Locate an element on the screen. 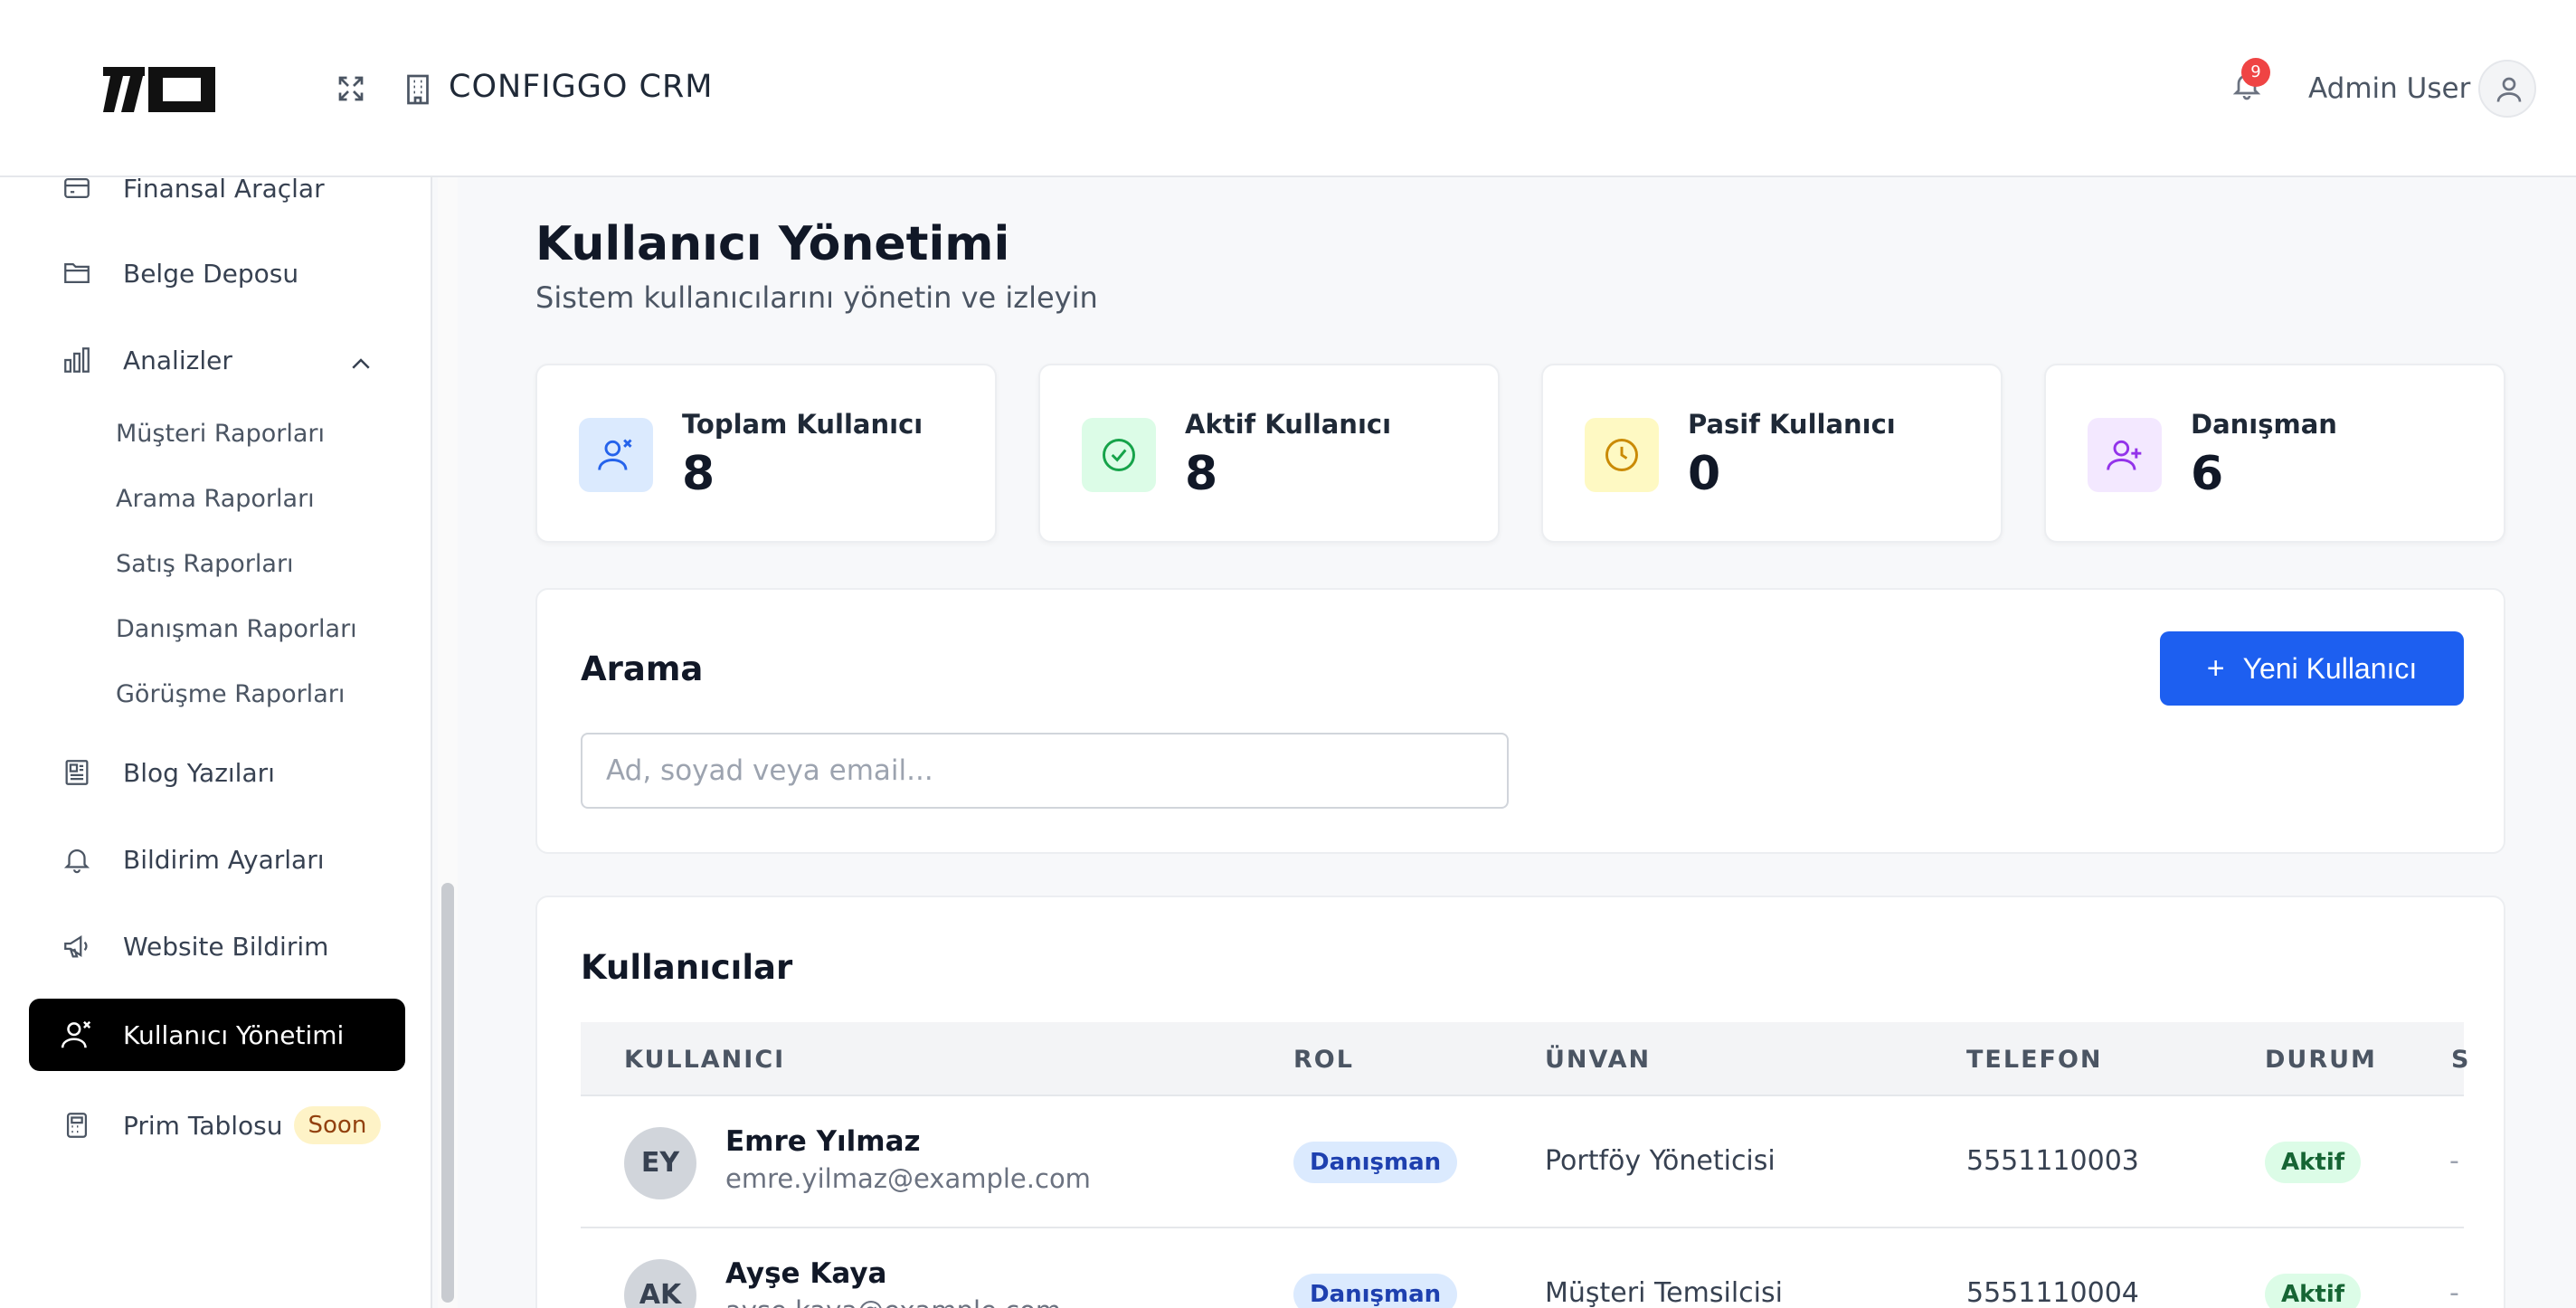 The height and width of the screenshot is (1308, 2576). fullscreen-icon is located at coordinates (351, 88).